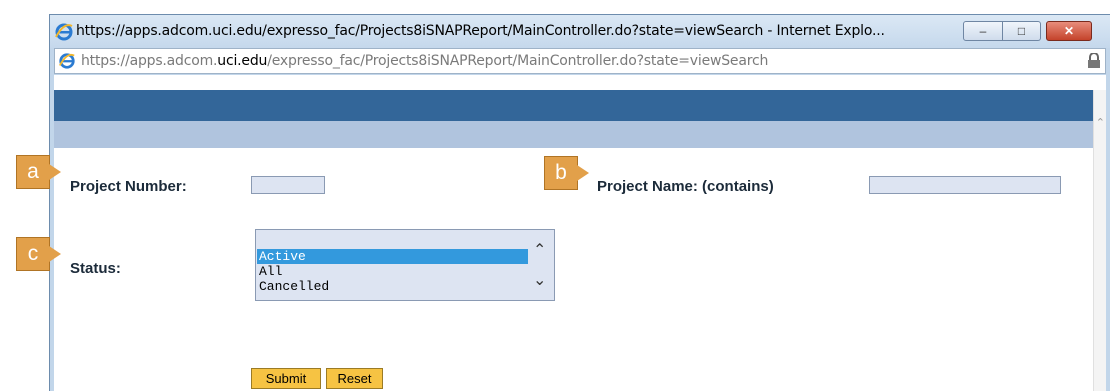  I want to click on status-label: Status:, so click(95, 268).